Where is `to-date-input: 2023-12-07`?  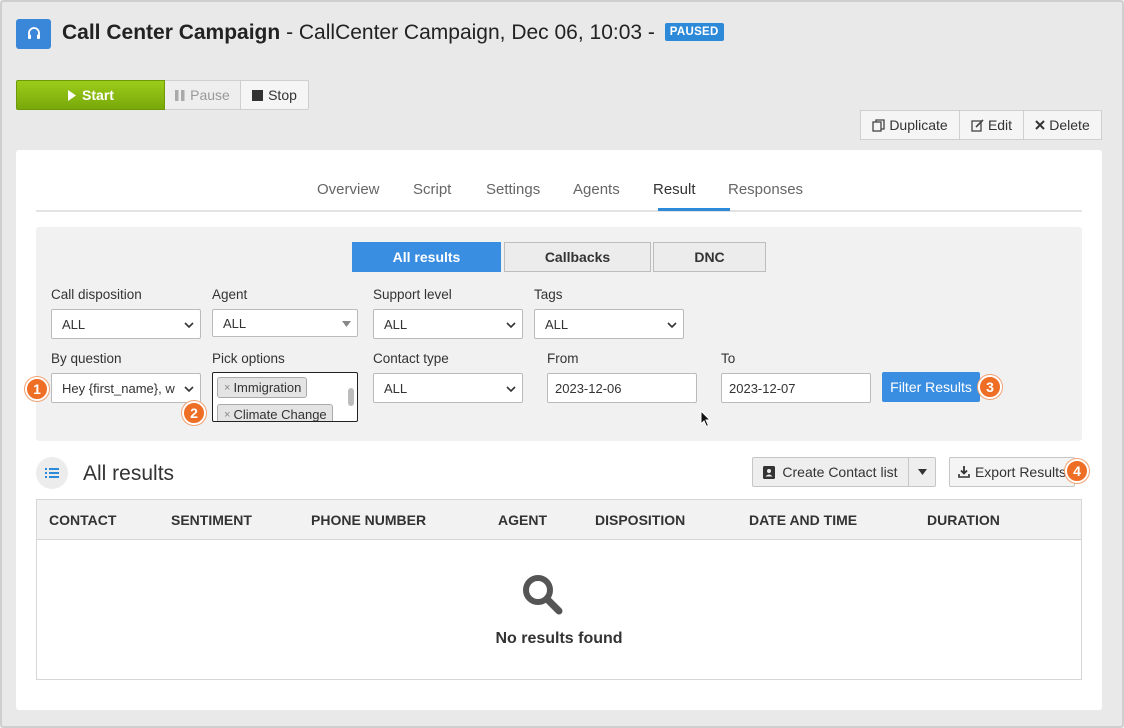
to-date-input: 2023-12-07 is located at coordinates (796, 388).